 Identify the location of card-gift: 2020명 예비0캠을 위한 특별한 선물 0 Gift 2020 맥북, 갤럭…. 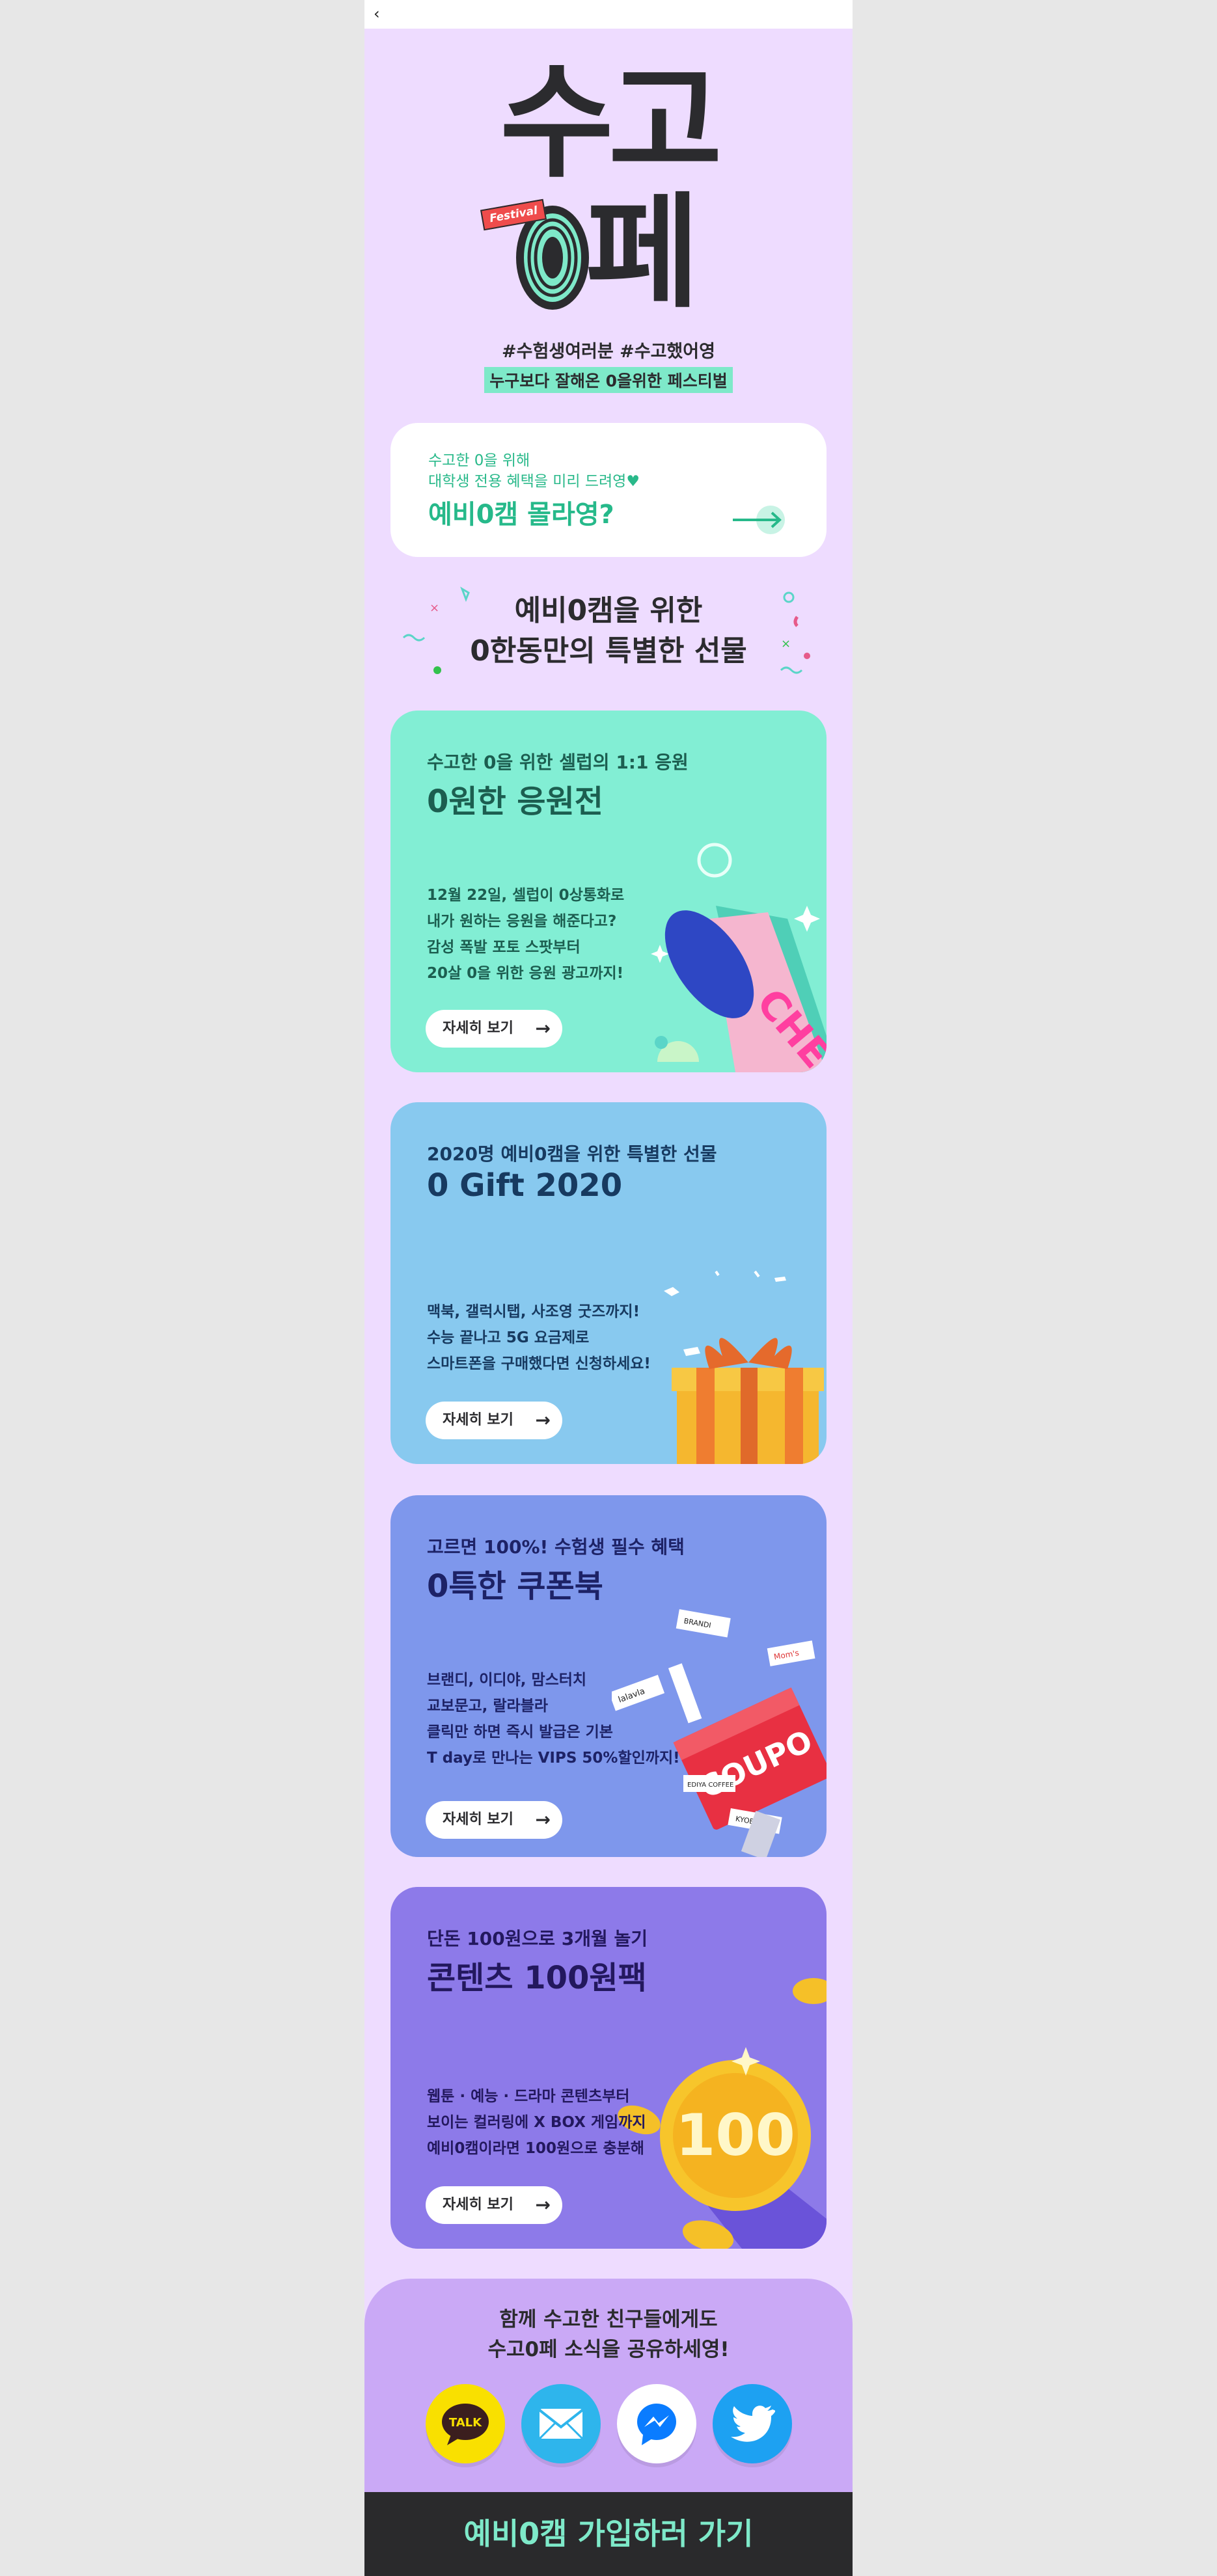
(608, 1283).